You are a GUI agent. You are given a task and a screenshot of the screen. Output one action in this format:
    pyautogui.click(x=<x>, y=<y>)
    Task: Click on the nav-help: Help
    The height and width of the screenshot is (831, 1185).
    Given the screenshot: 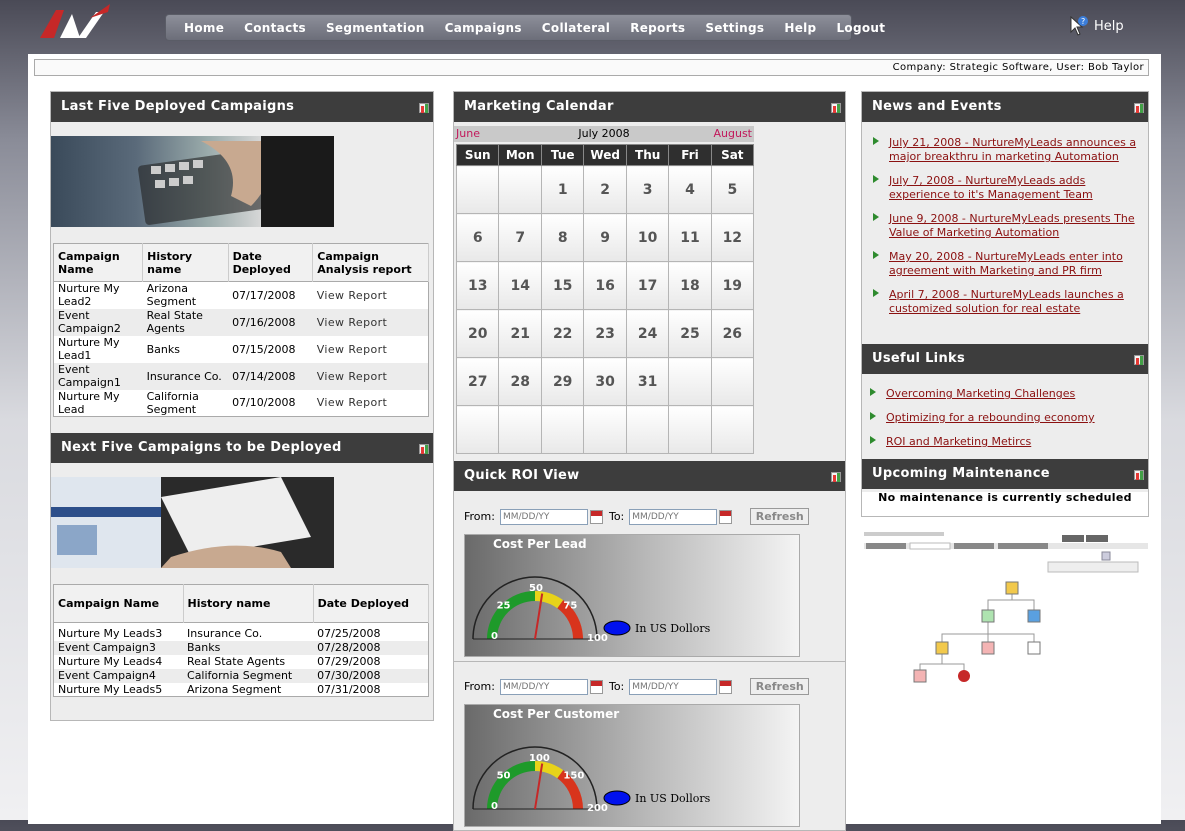 What is the action you would take?
    pyautogui.click(x=800, y=28)
    